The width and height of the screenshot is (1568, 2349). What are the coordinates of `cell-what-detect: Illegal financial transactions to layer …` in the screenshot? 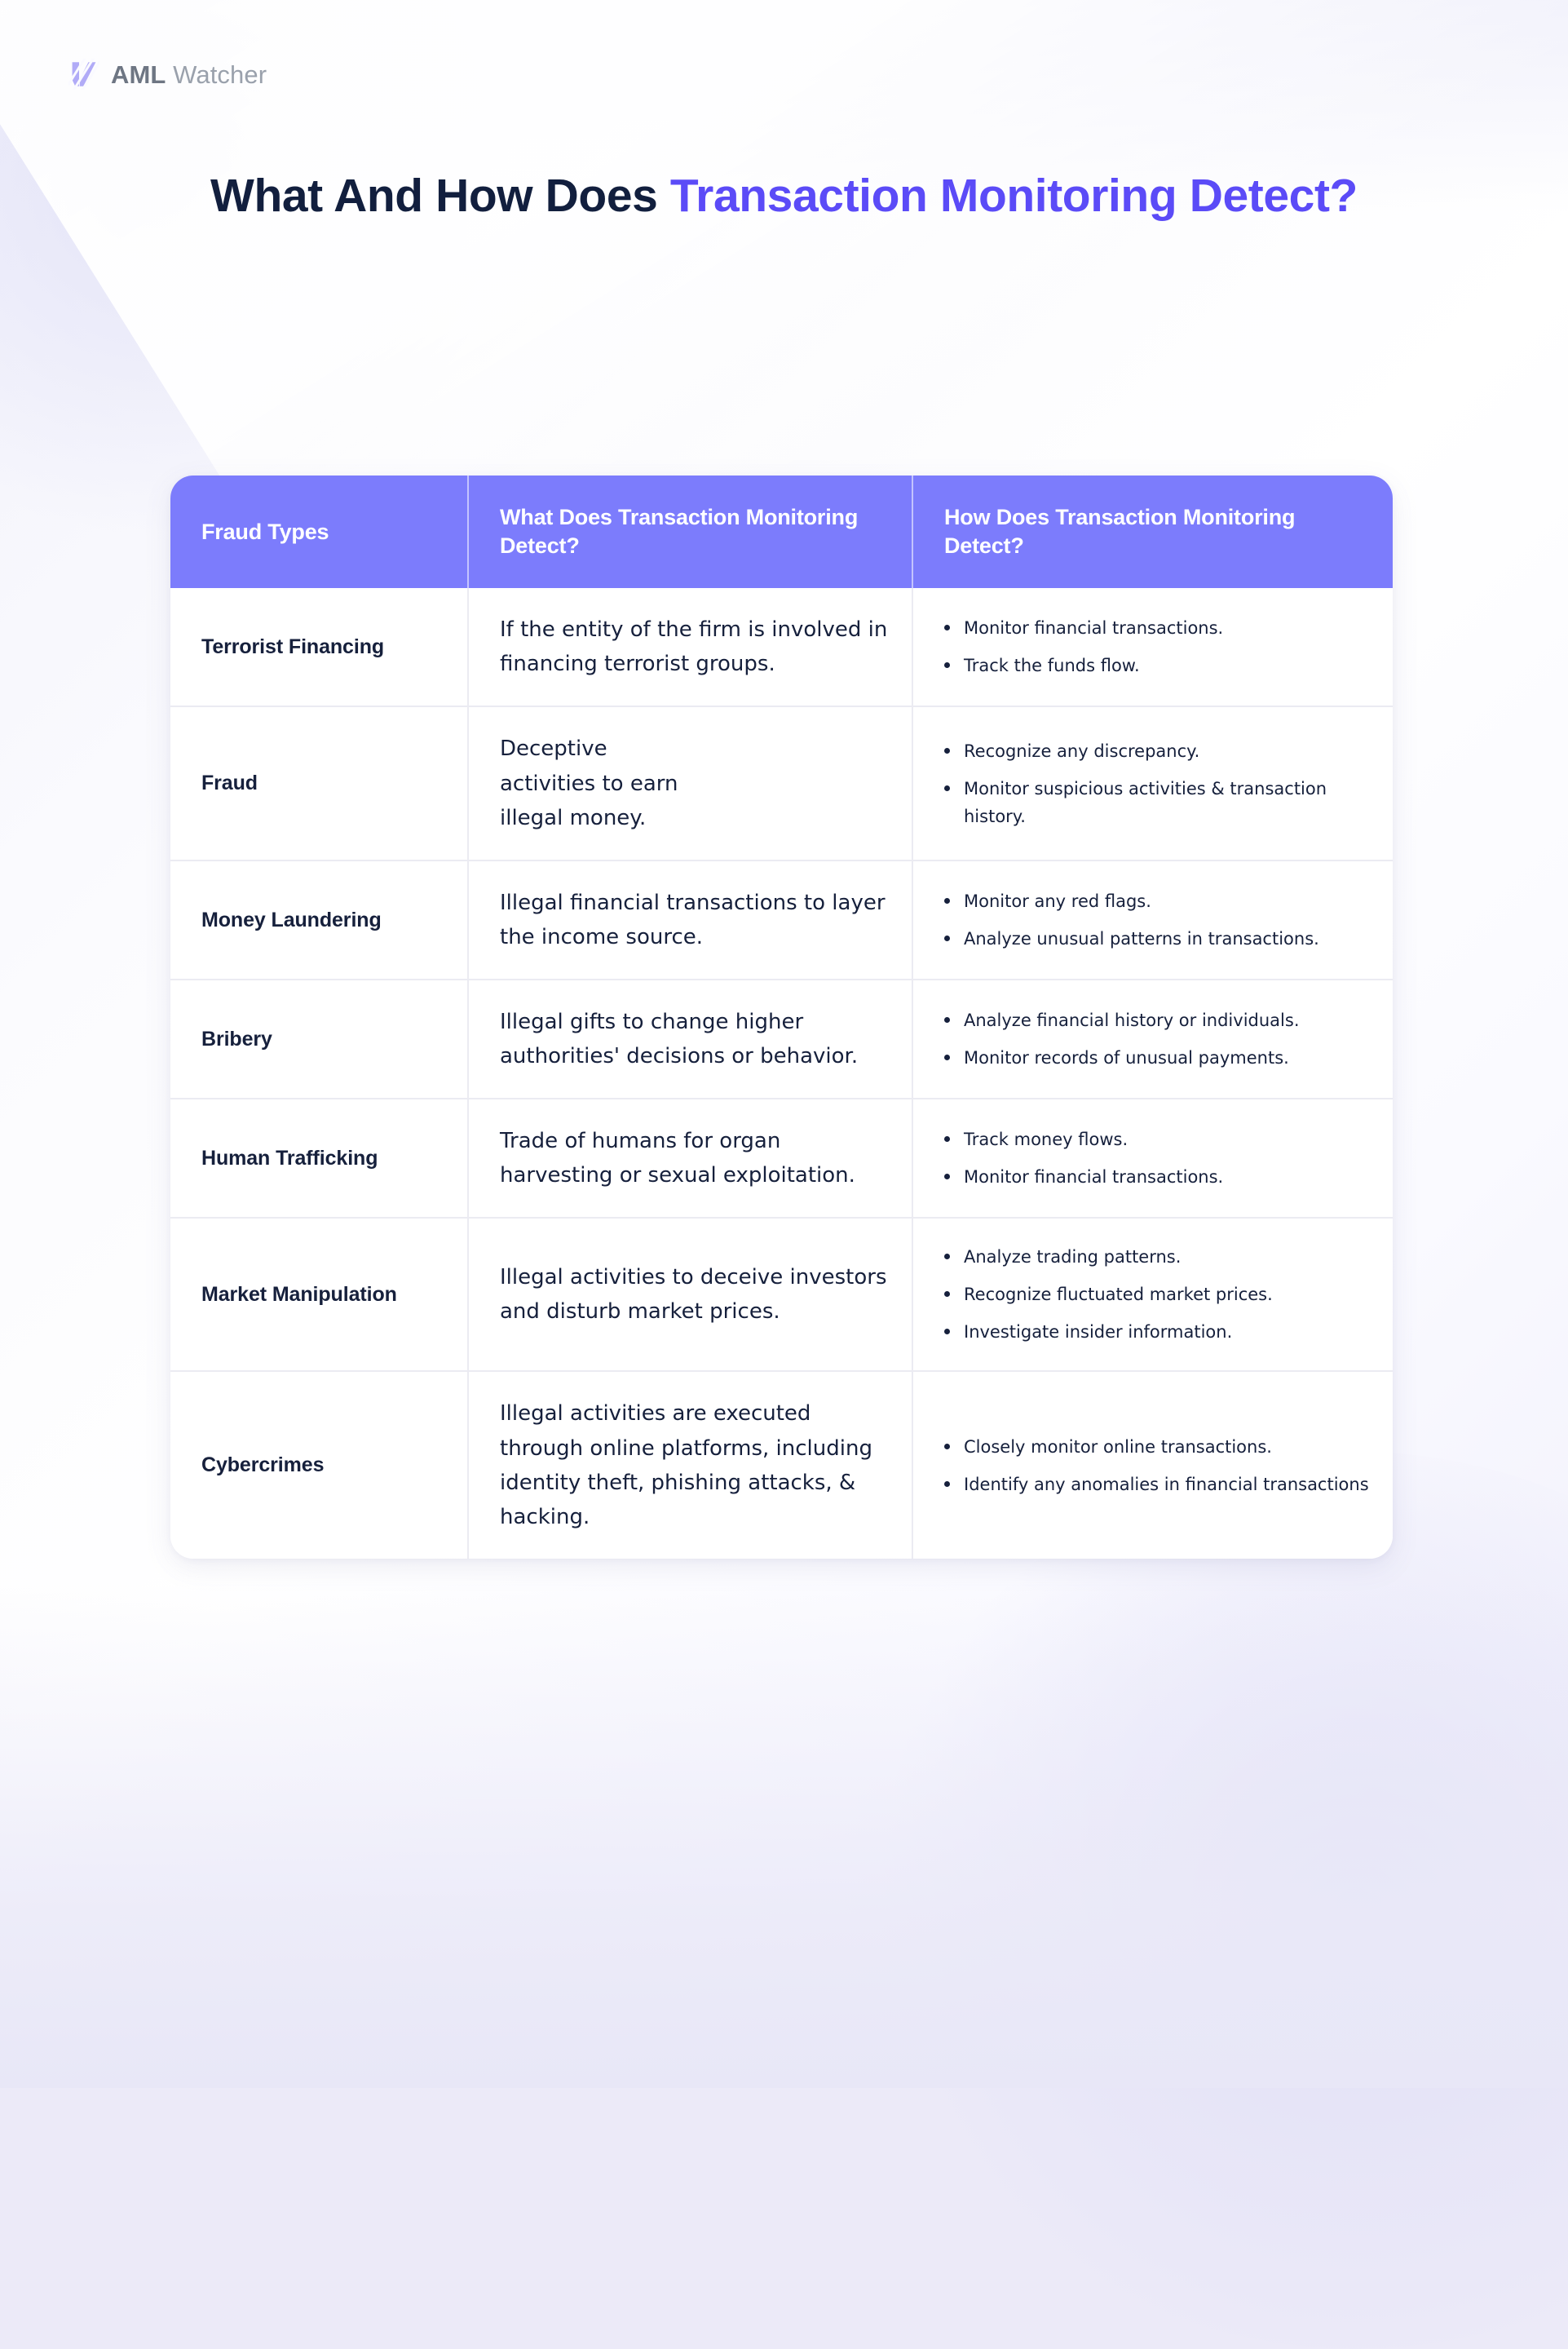 It's located at (691, 919).